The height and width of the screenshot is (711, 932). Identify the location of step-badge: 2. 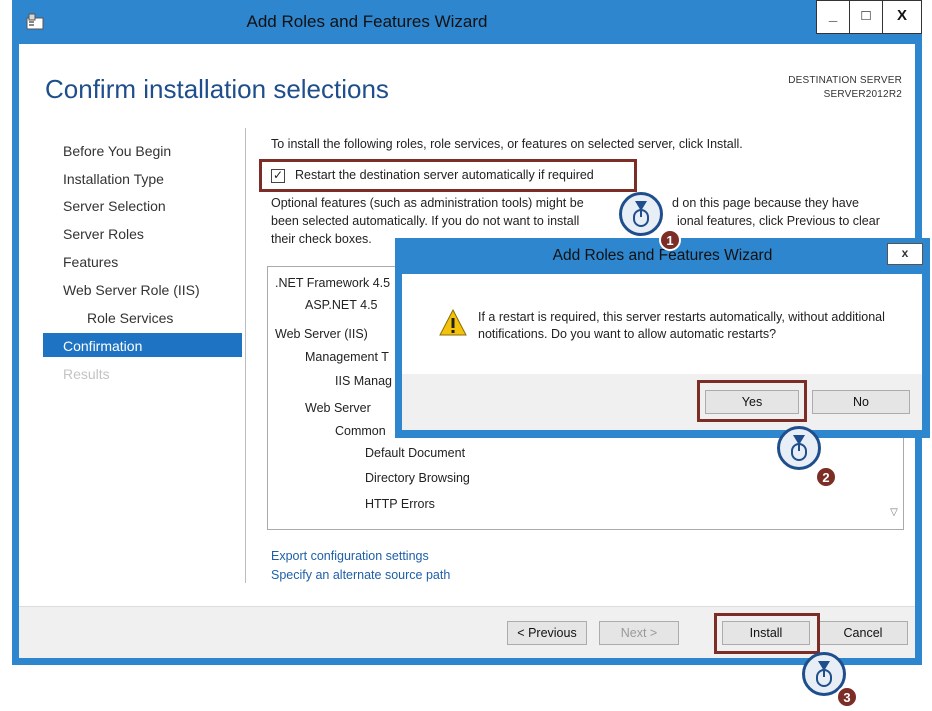
(826, 477).